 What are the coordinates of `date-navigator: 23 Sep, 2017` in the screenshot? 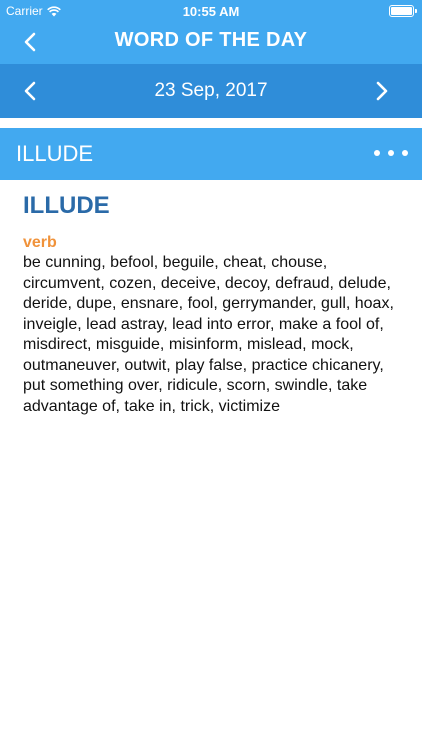 It's located at (211, 91).